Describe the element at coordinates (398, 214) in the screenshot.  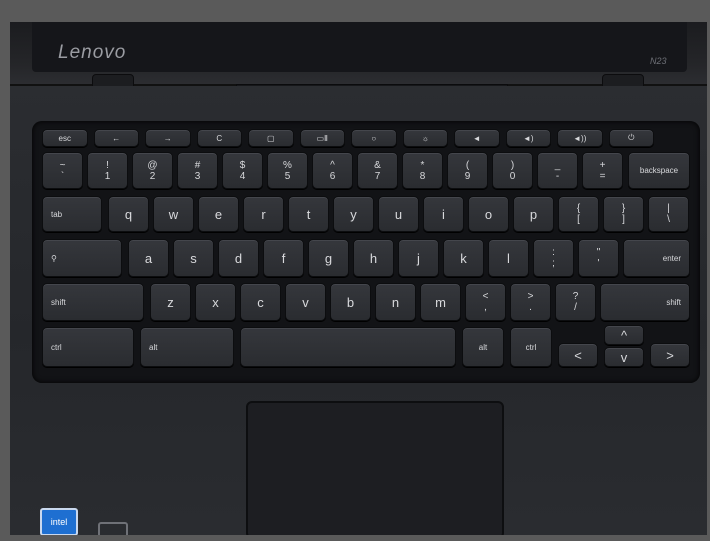
I see `letter-key-u: u` at that location.